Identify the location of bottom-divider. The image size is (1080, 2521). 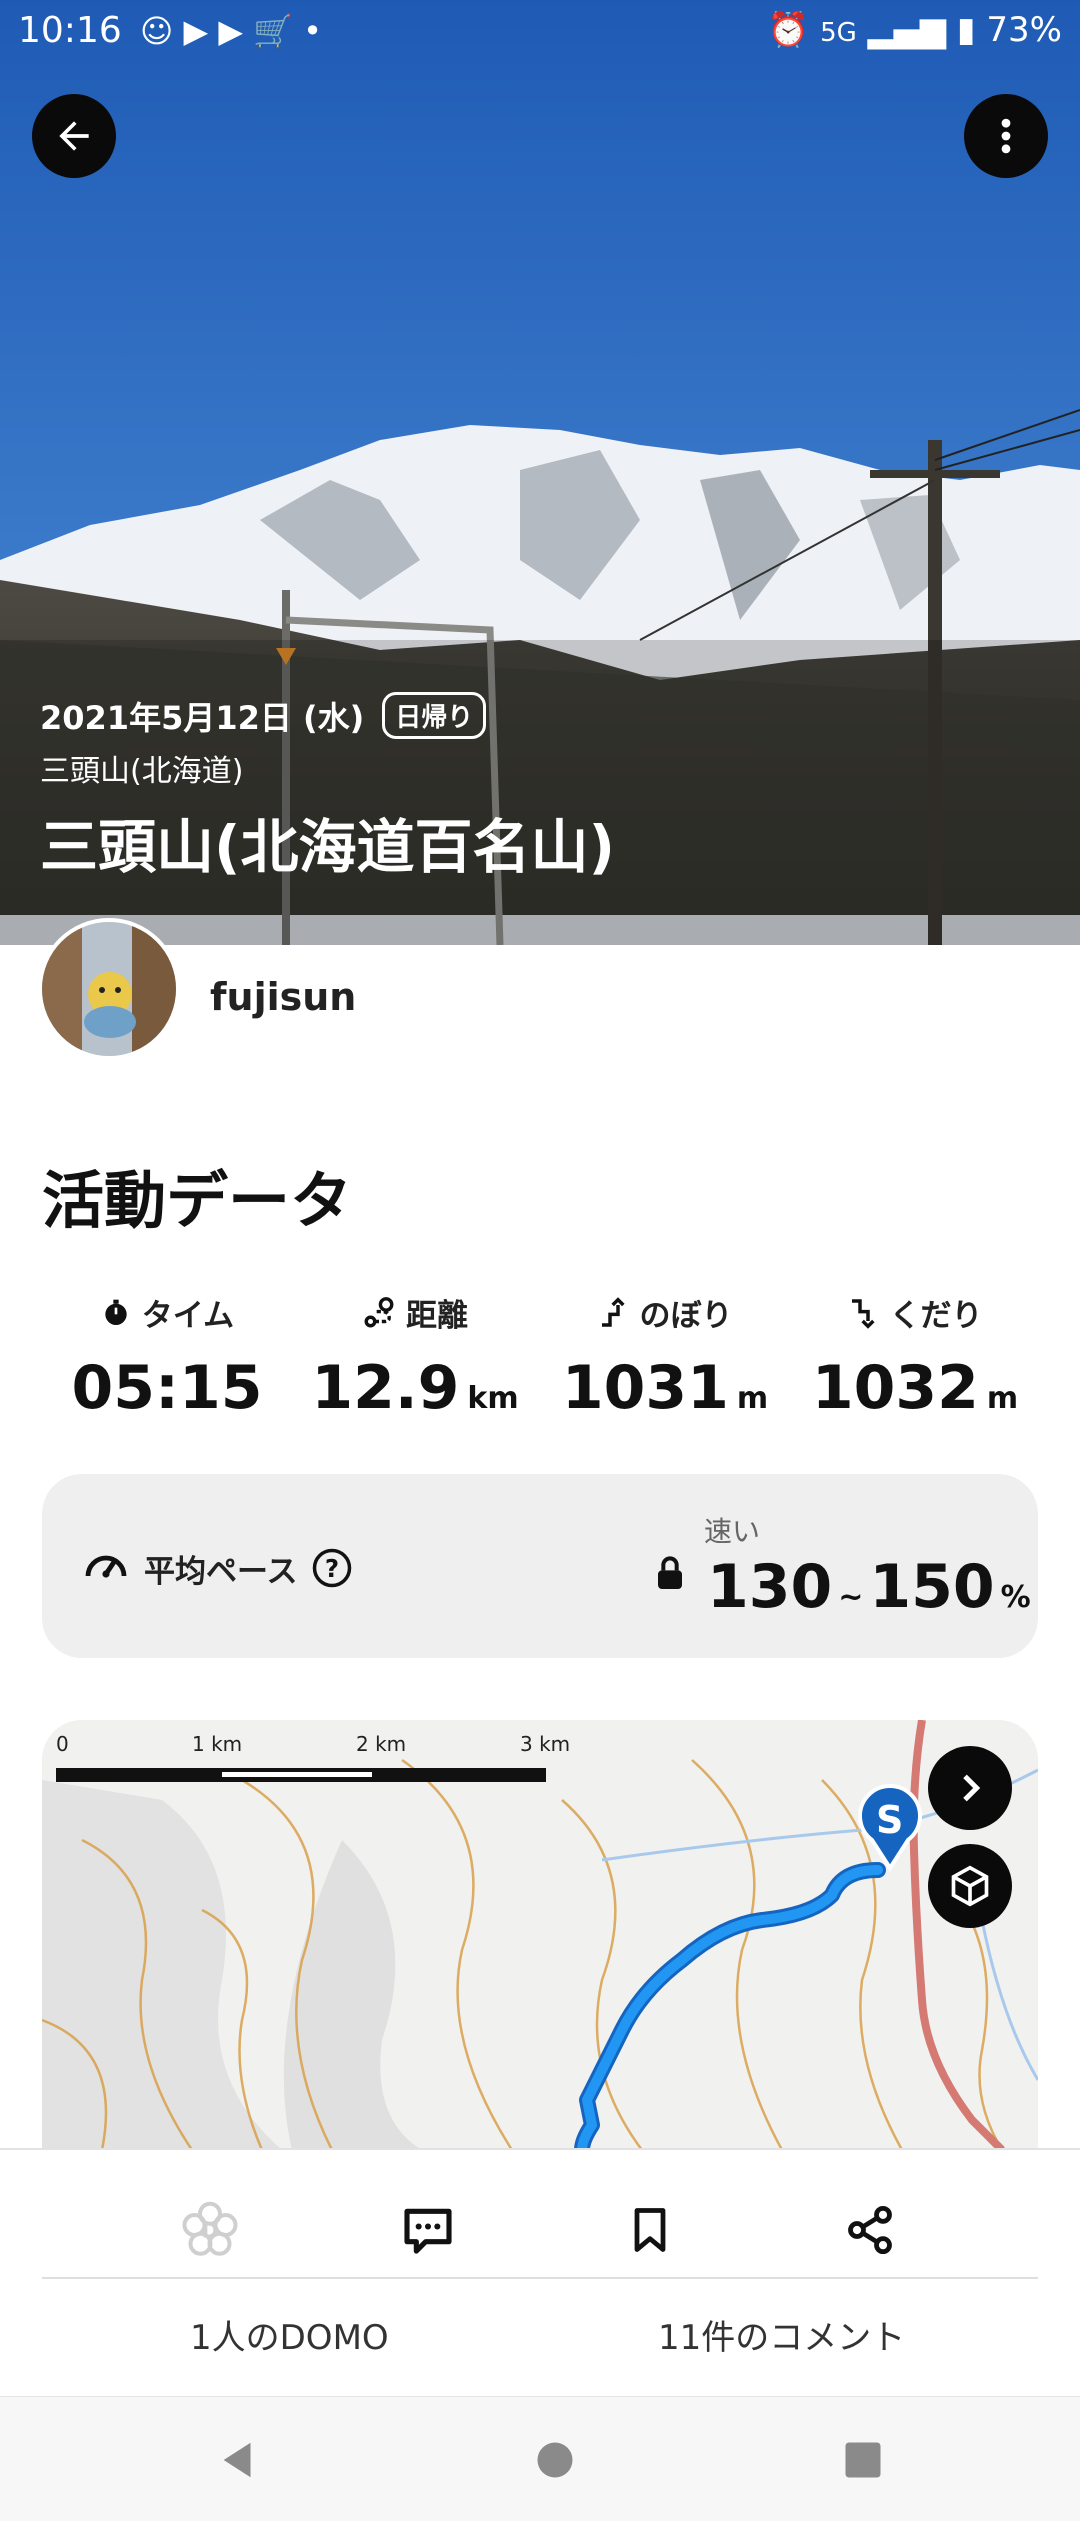
(540, 2278).